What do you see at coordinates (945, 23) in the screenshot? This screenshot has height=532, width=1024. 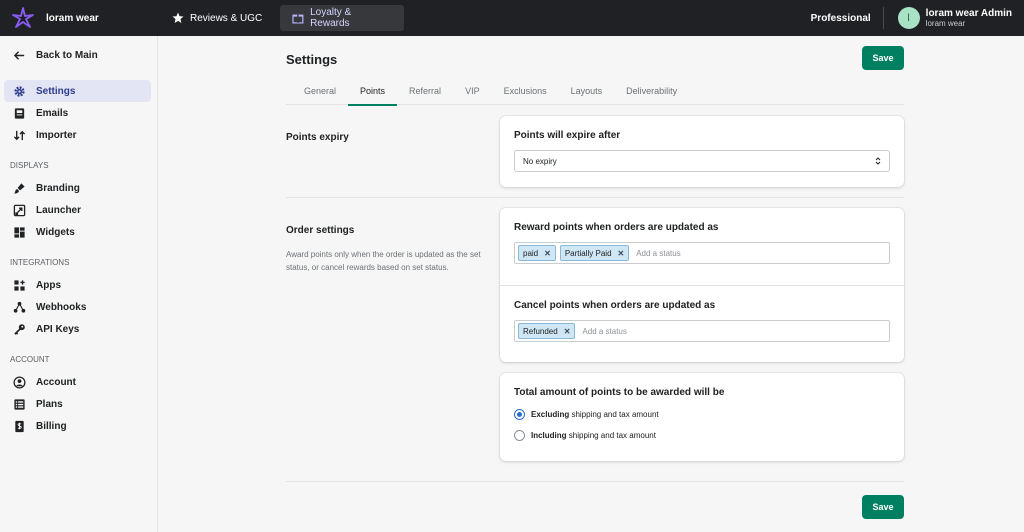 I see `user-store: loram wear` at bounding box center [945, 23].